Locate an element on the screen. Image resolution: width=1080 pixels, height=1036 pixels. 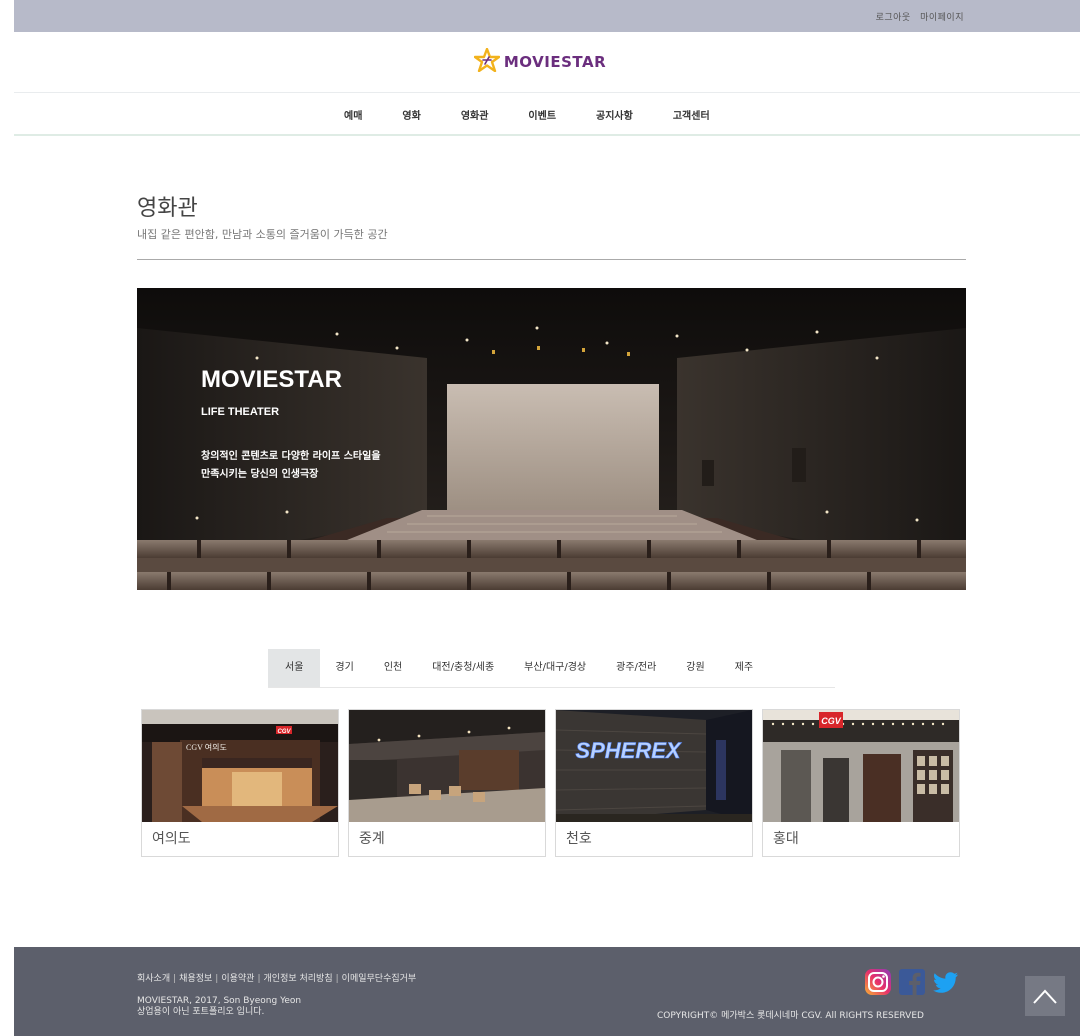
theater-photo-cheonho: SPHEREX is located at coordinates (654, 766).